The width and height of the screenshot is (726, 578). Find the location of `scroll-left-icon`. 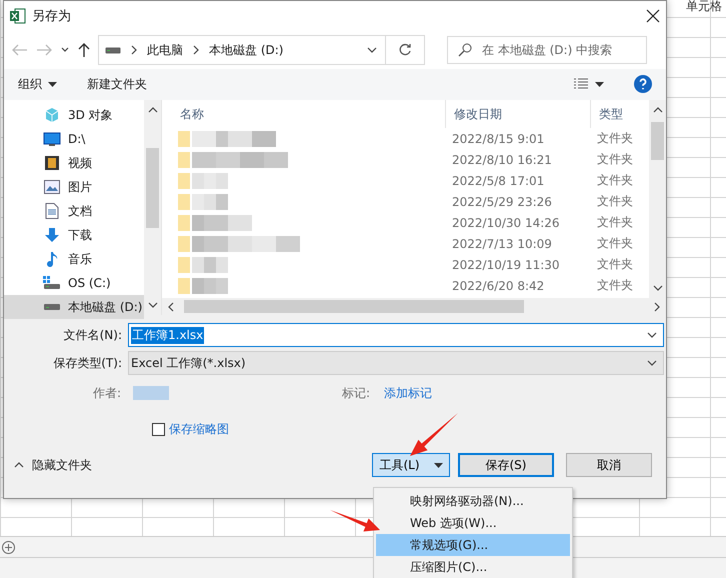

scroll-left-icon is located at coordinates (171, 306).